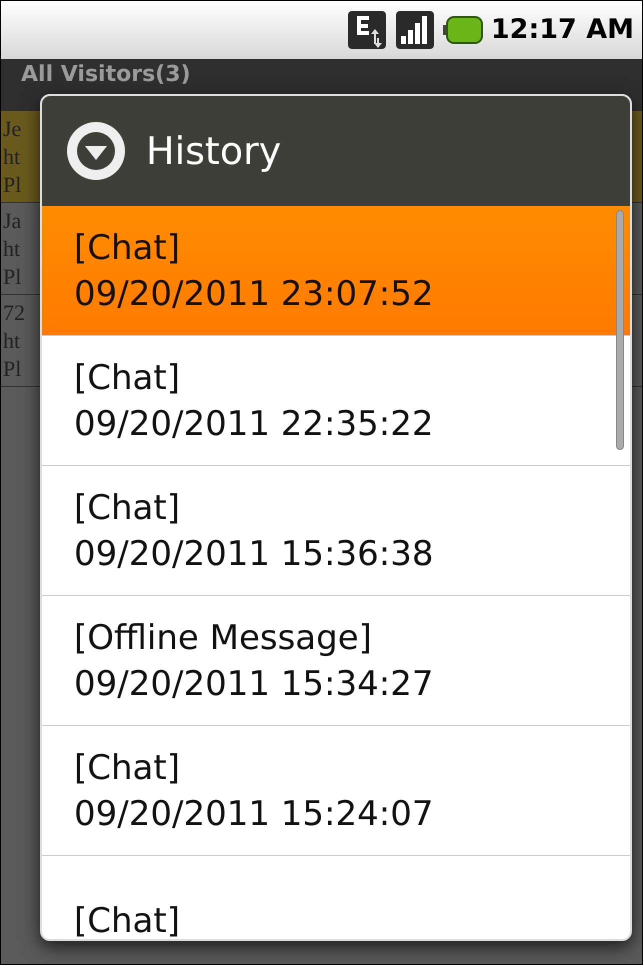 This screenshot has width=643, height=965. I want to click on clock: 12:17 AM, so click(562, 29).